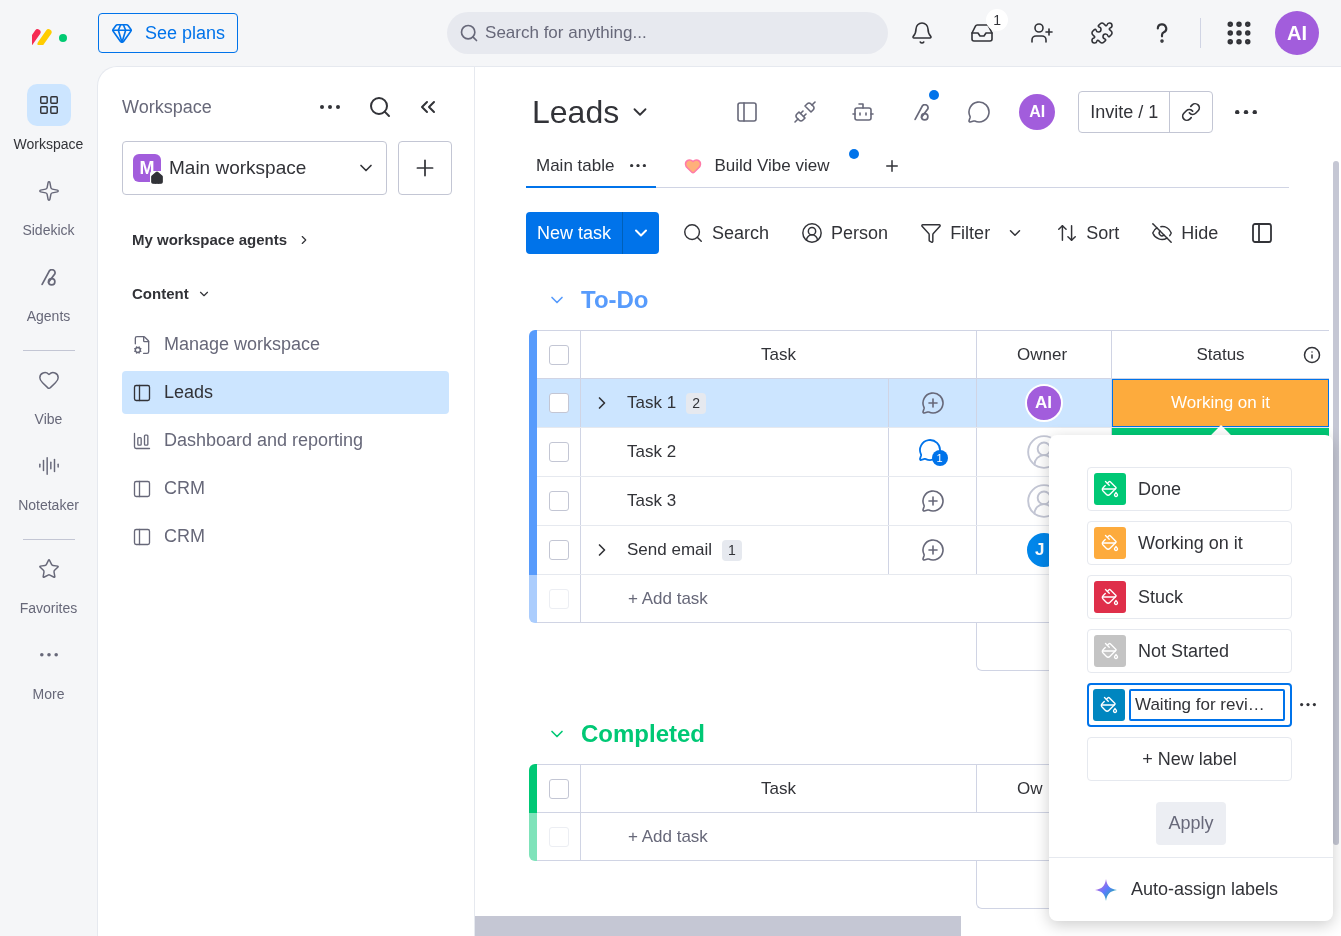 Image resolution: width=1341 pixels, height=936 pixels. I want to click on status-label: Working on it, so click(1189, 543).